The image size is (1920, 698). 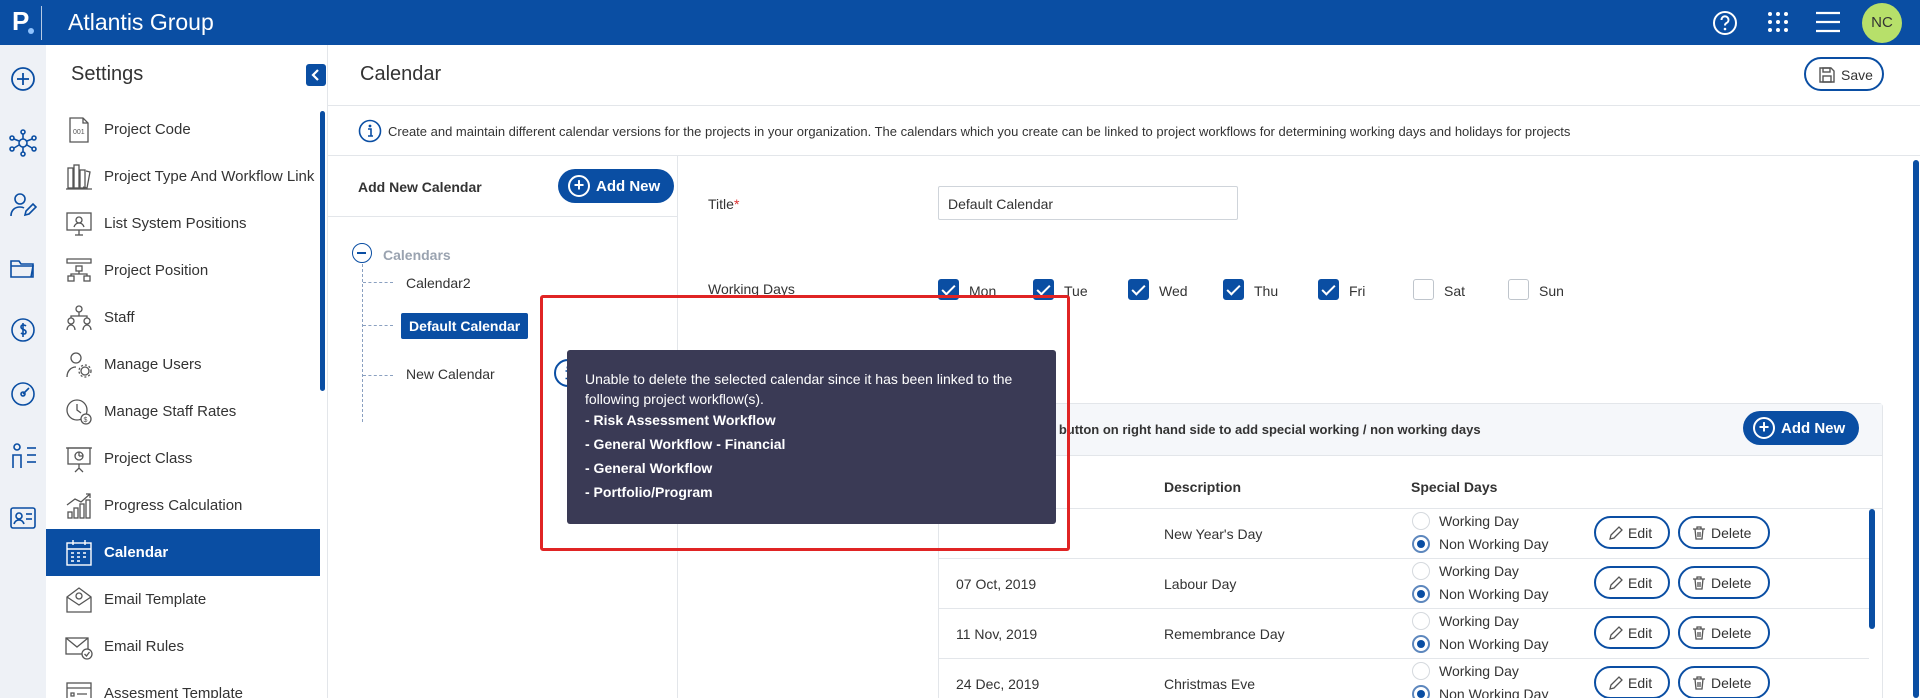 What do you see at coordinates (23, 143) in the screenshot?
I see `network-icon` at bounding box center [23, 143].